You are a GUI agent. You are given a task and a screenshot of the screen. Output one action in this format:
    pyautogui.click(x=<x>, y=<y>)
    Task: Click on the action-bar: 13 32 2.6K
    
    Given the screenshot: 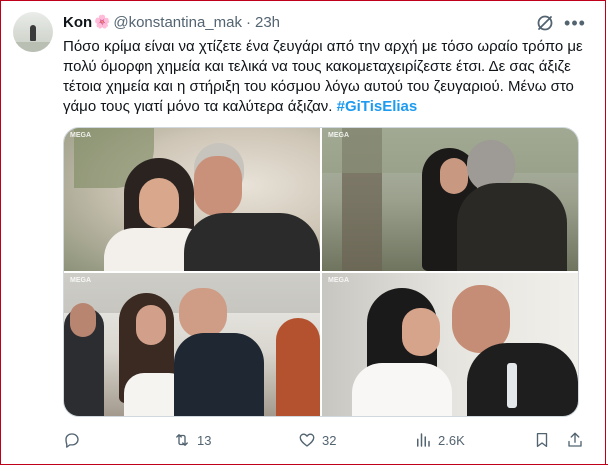 What is the action you would take?
    pyautogui.click(x=323, y=440)
    